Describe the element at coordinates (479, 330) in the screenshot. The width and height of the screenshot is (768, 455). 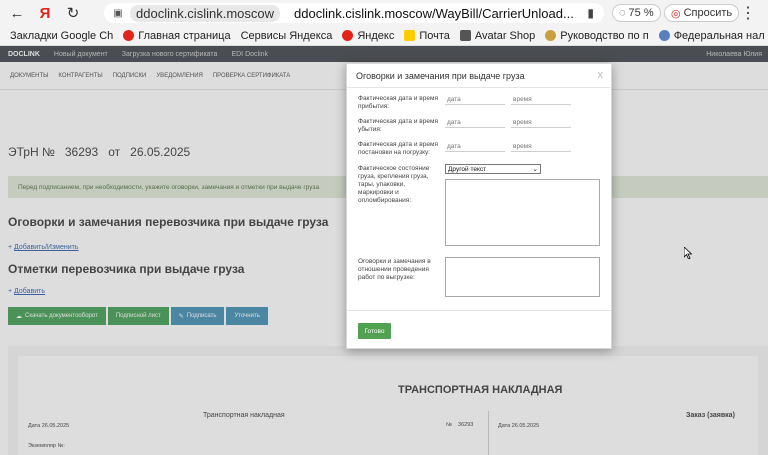
I see `modal-footer: Готово` at that location.